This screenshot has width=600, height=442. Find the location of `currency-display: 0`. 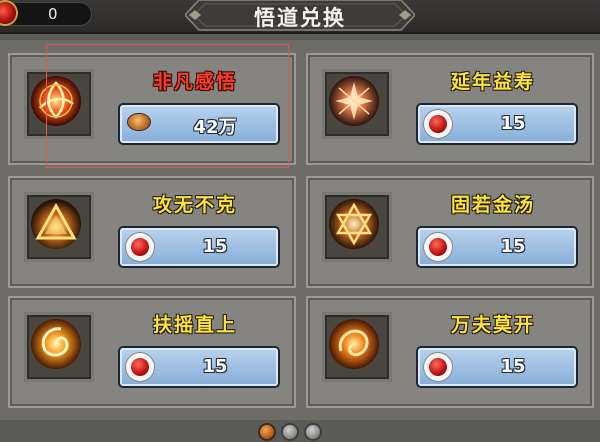

currency-display: 0 is located at coordinates (46, 14).